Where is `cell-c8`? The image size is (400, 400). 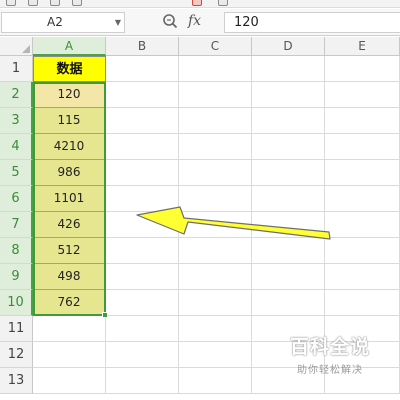 cell-c8 is located at coordinates (215, 251).